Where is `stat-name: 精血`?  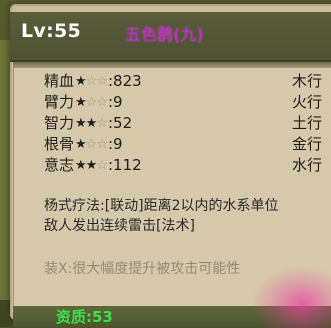
stat-name: 精血 is located at coordinates (59, 81).